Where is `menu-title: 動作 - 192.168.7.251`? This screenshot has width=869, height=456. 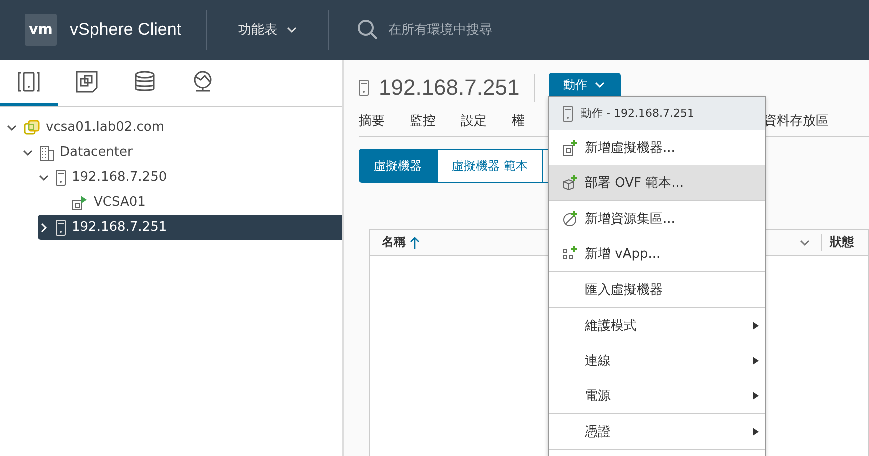
menu-title: 動作 - 192.168.7.251 is located at coordinates (637, 113).